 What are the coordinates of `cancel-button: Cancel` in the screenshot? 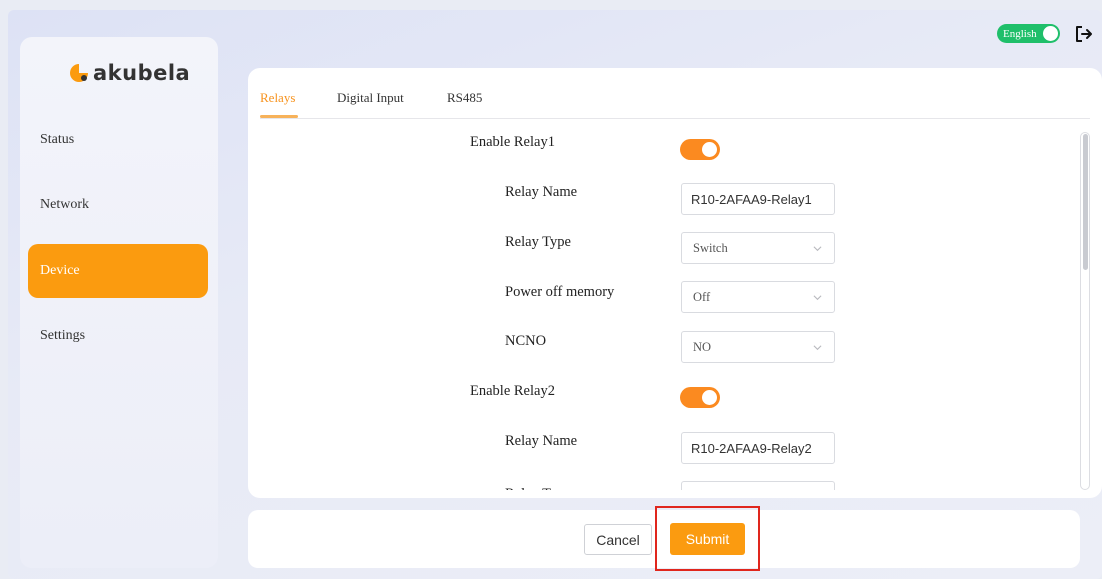 It's located at (618, 539).